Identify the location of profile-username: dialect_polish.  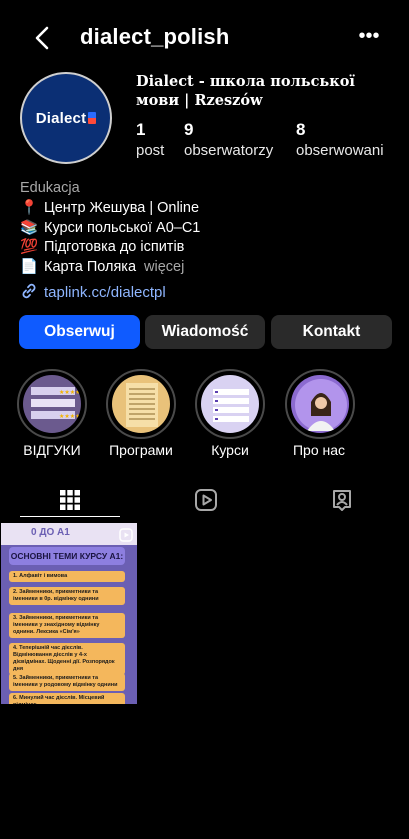
(155, 36).